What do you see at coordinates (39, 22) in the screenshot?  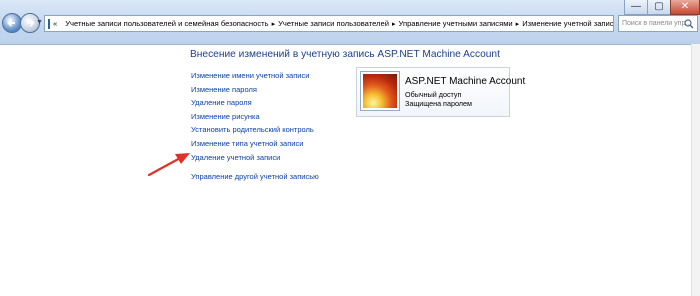 I see `recent-pages-dropdown: ▼` at bounding box center [39, 22].